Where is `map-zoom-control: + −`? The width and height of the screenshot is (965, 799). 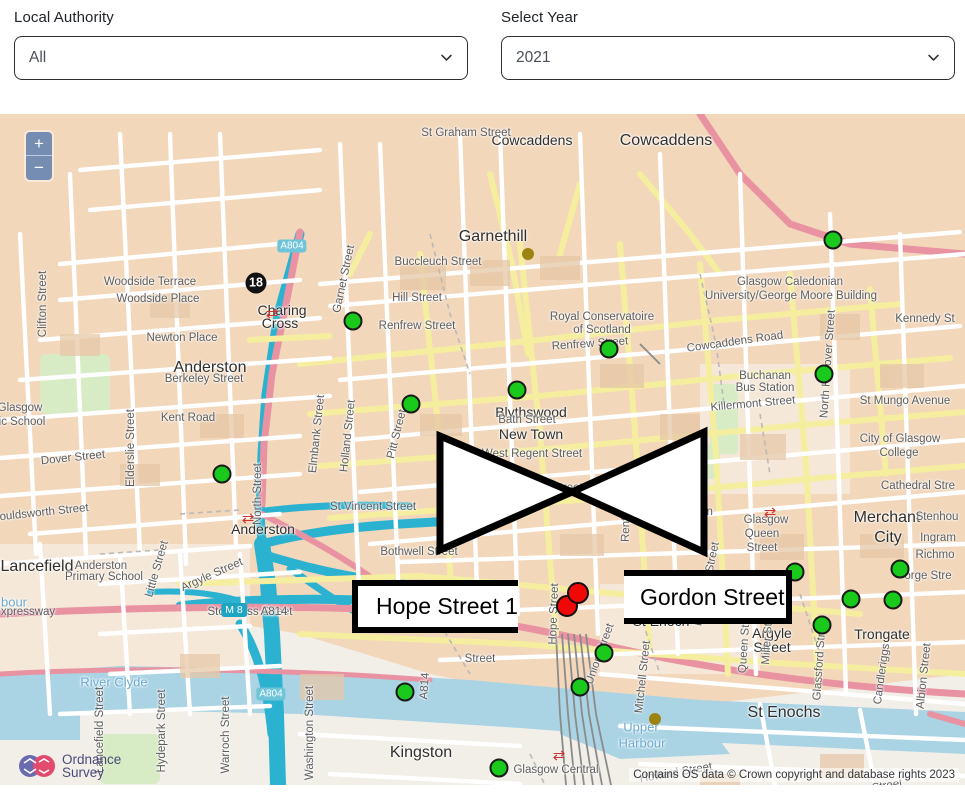
map-zoom-control: + − is located at coordinates (39, 156).